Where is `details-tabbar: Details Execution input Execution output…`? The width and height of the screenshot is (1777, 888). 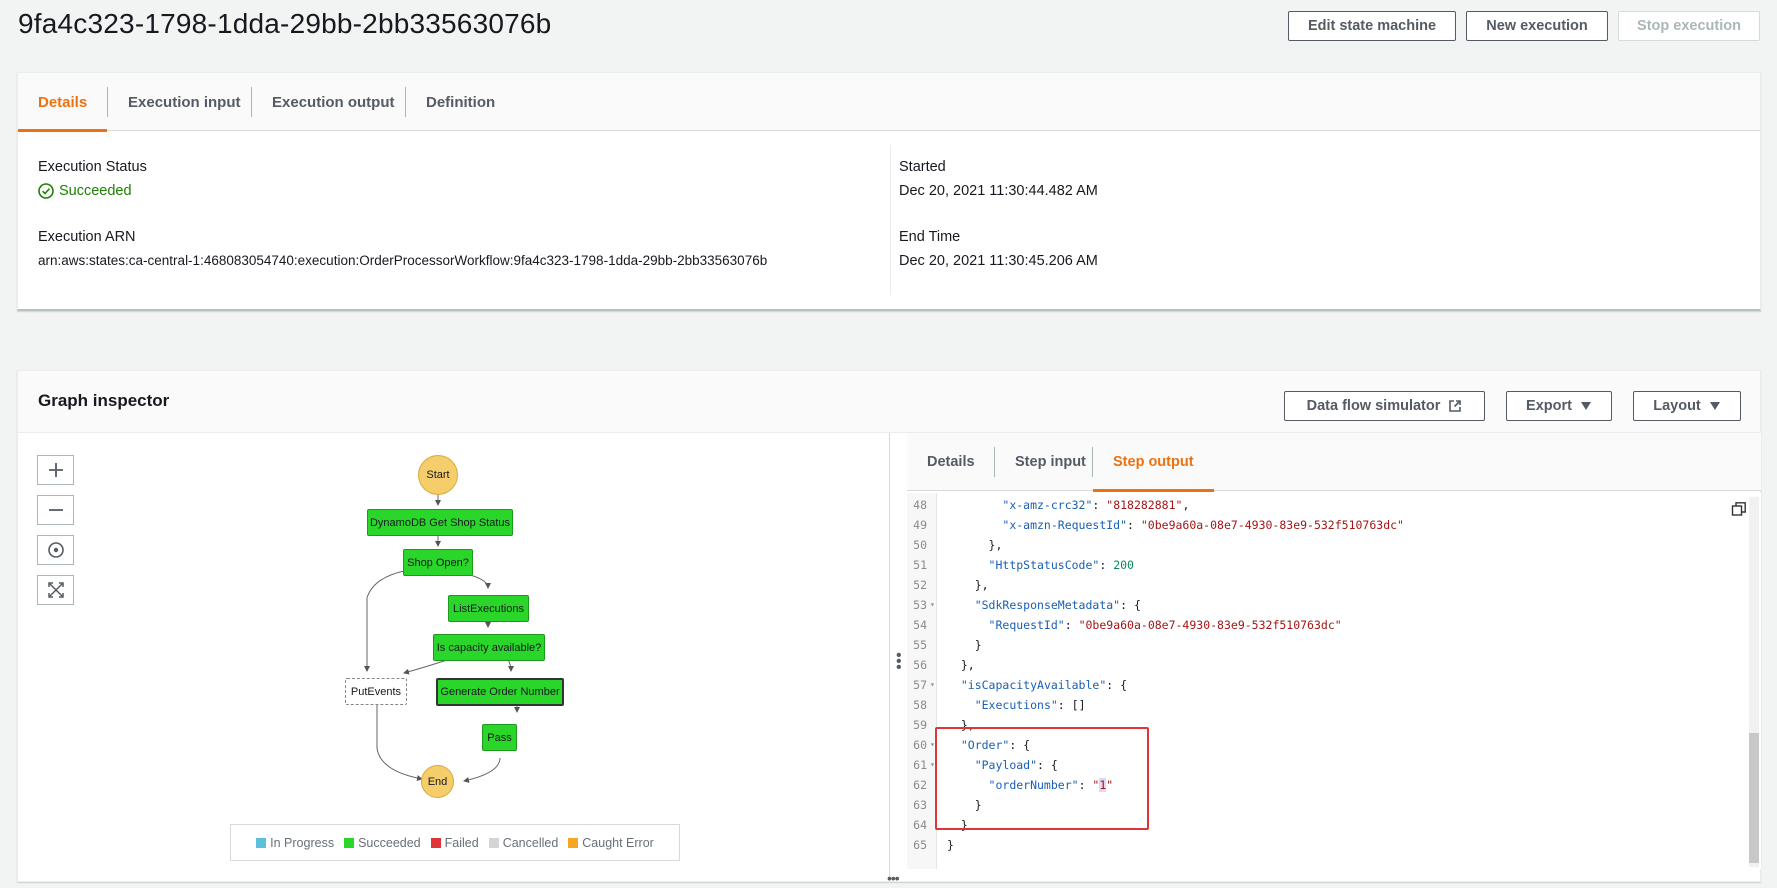
details-tabbar: Details Execution input Execution output… is located at coordinates (889, 102).